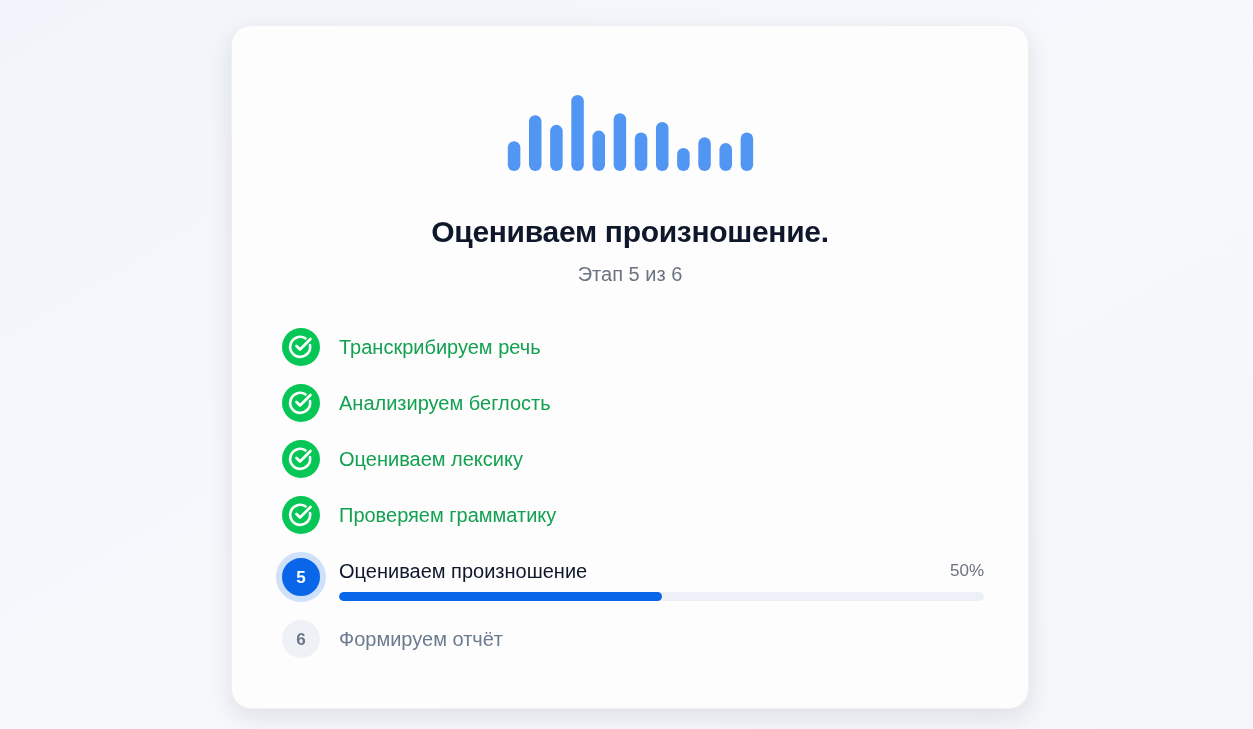 This screenshot has width=1253, height=729. I want to click on step-label: Оцениваем лексику, so click(431, 459).